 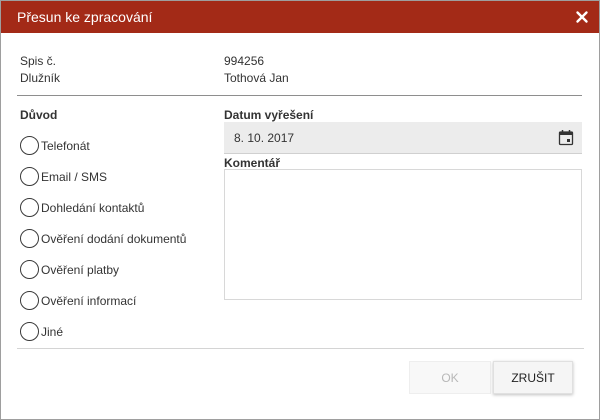 I want to click on close-icon, so click(x=582, y=17).